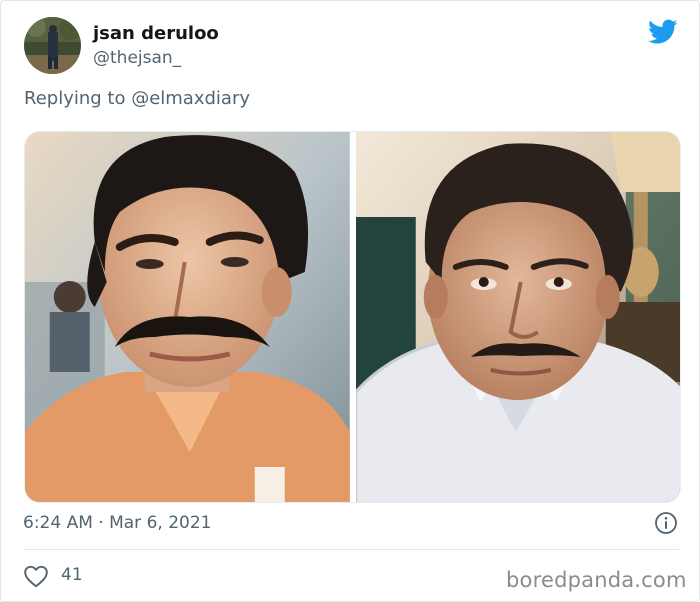 Image resolution: width=700 pixels, height=602 pixels. Describe the element at coordinates (117, 523) in the screenshot. I see `tweet-timestamp: 6:24 AM · Mar 6, 2021` at that location.